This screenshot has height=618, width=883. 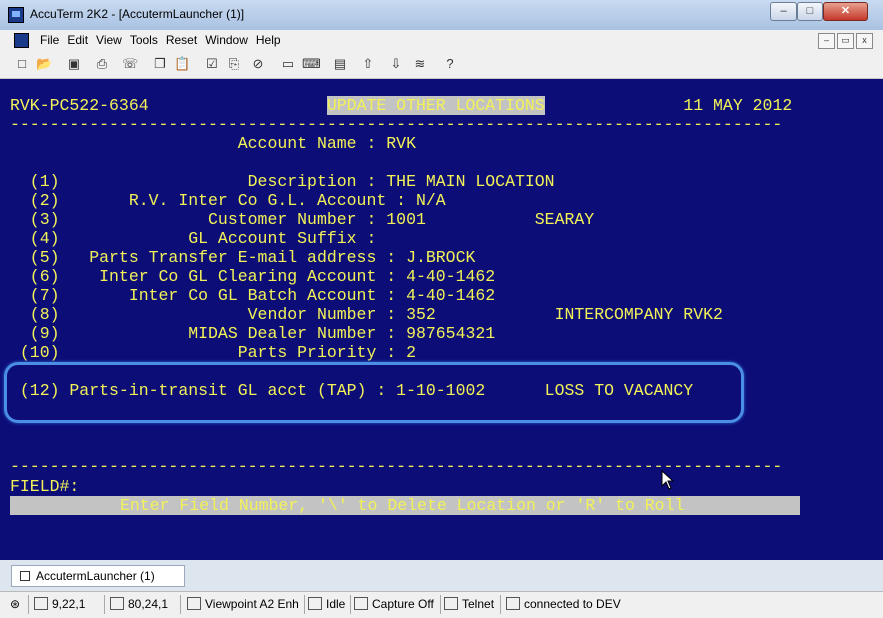 I want to click on mdi-controls: – ▭ x, so click(x=845, y=41).